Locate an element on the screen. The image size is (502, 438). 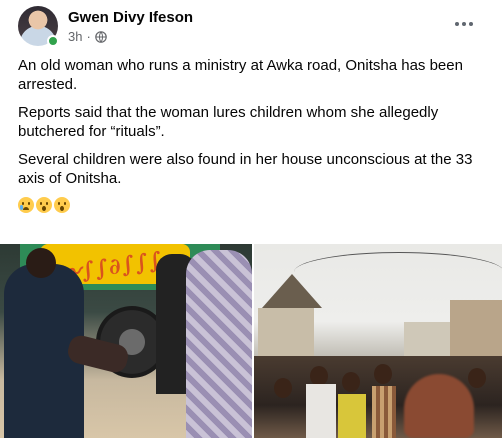
person-yellow-shirt is located at coordinates (352, 416).